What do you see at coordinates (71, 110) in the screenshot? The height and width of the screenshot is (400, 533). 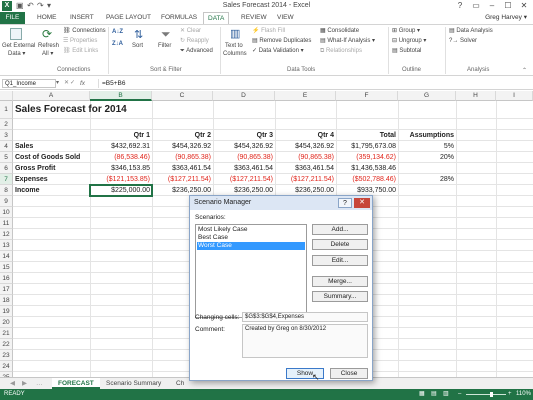 I see `sheet-title: Sales Forecast for 2014` at bounding box center [71, 110].